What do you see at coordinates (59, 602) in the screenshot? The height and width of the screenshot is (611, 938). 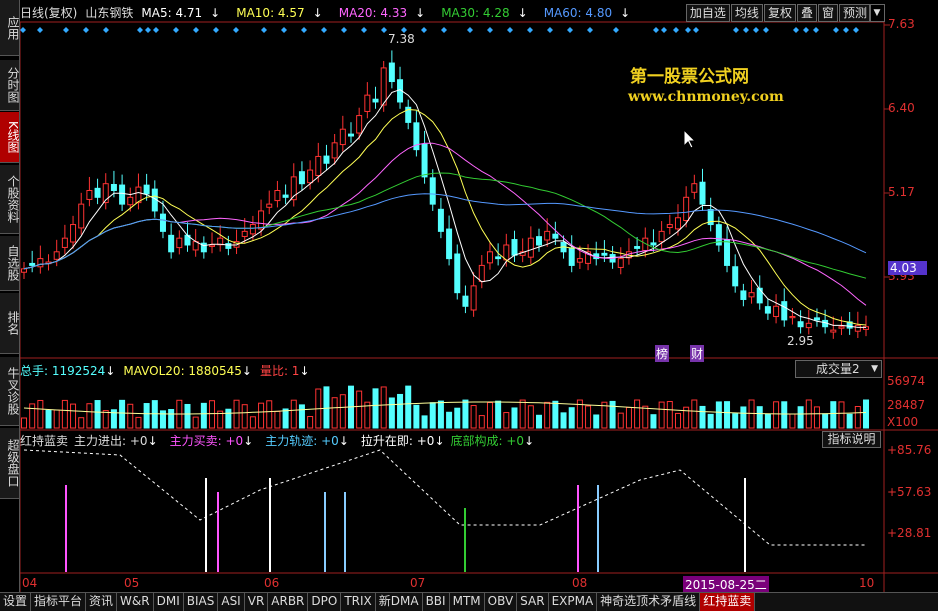 I see `bottom-tab-1: 指标平台` at bounding box center [59, 602].